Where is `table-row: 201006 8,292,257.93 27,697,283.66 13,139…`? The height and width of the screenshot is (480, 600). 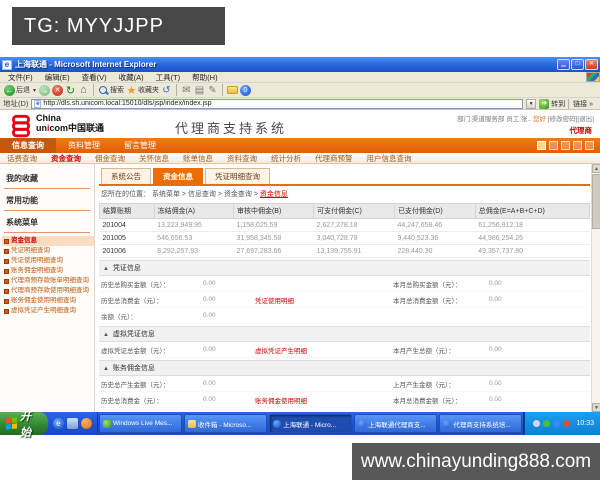 table-row: 201006 8,292,257.93 27,697,283.66 13,139… is located at coordinates (344, 251).